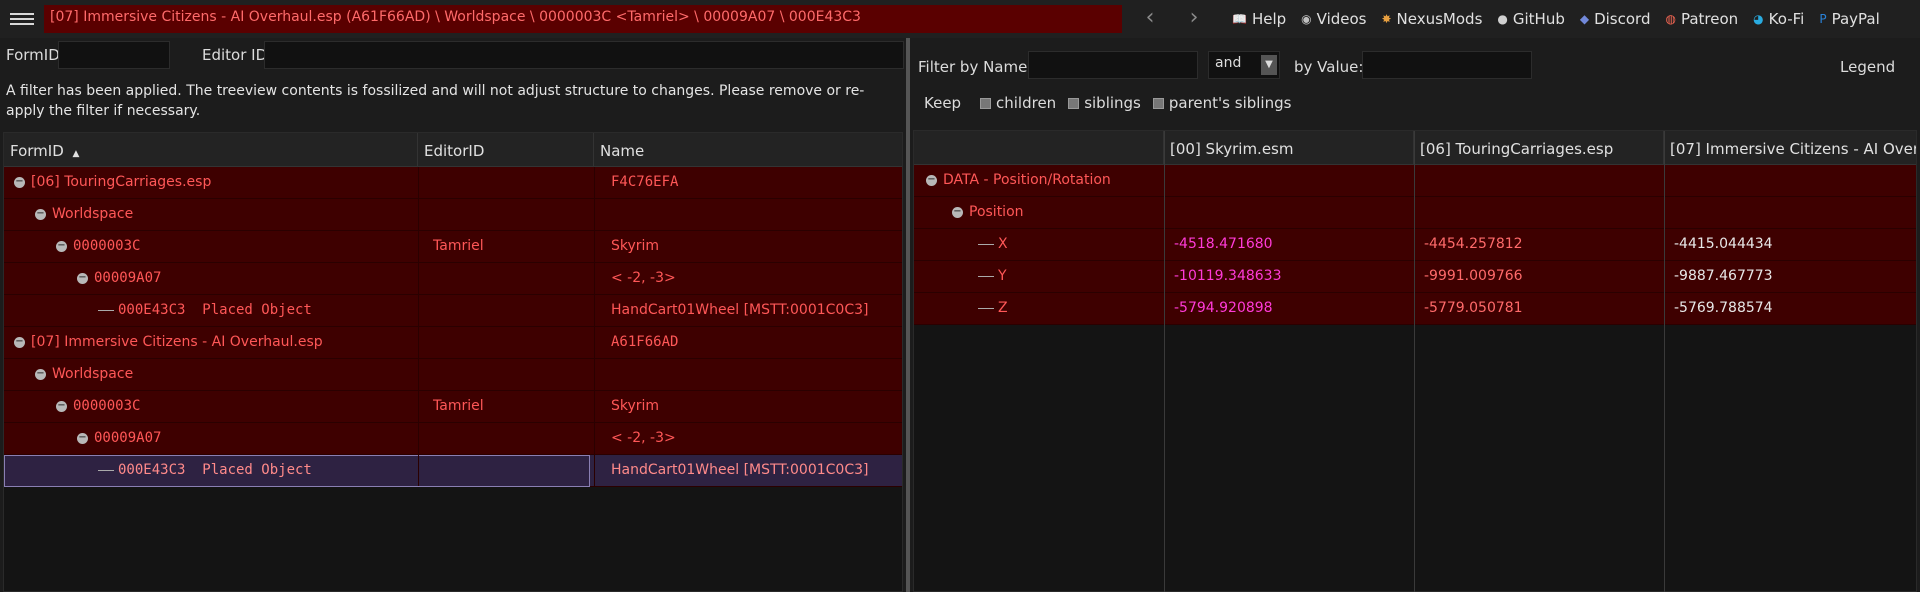  I want to click on compare-row: − DATA - Position/Rotation, so click(1415, 181).